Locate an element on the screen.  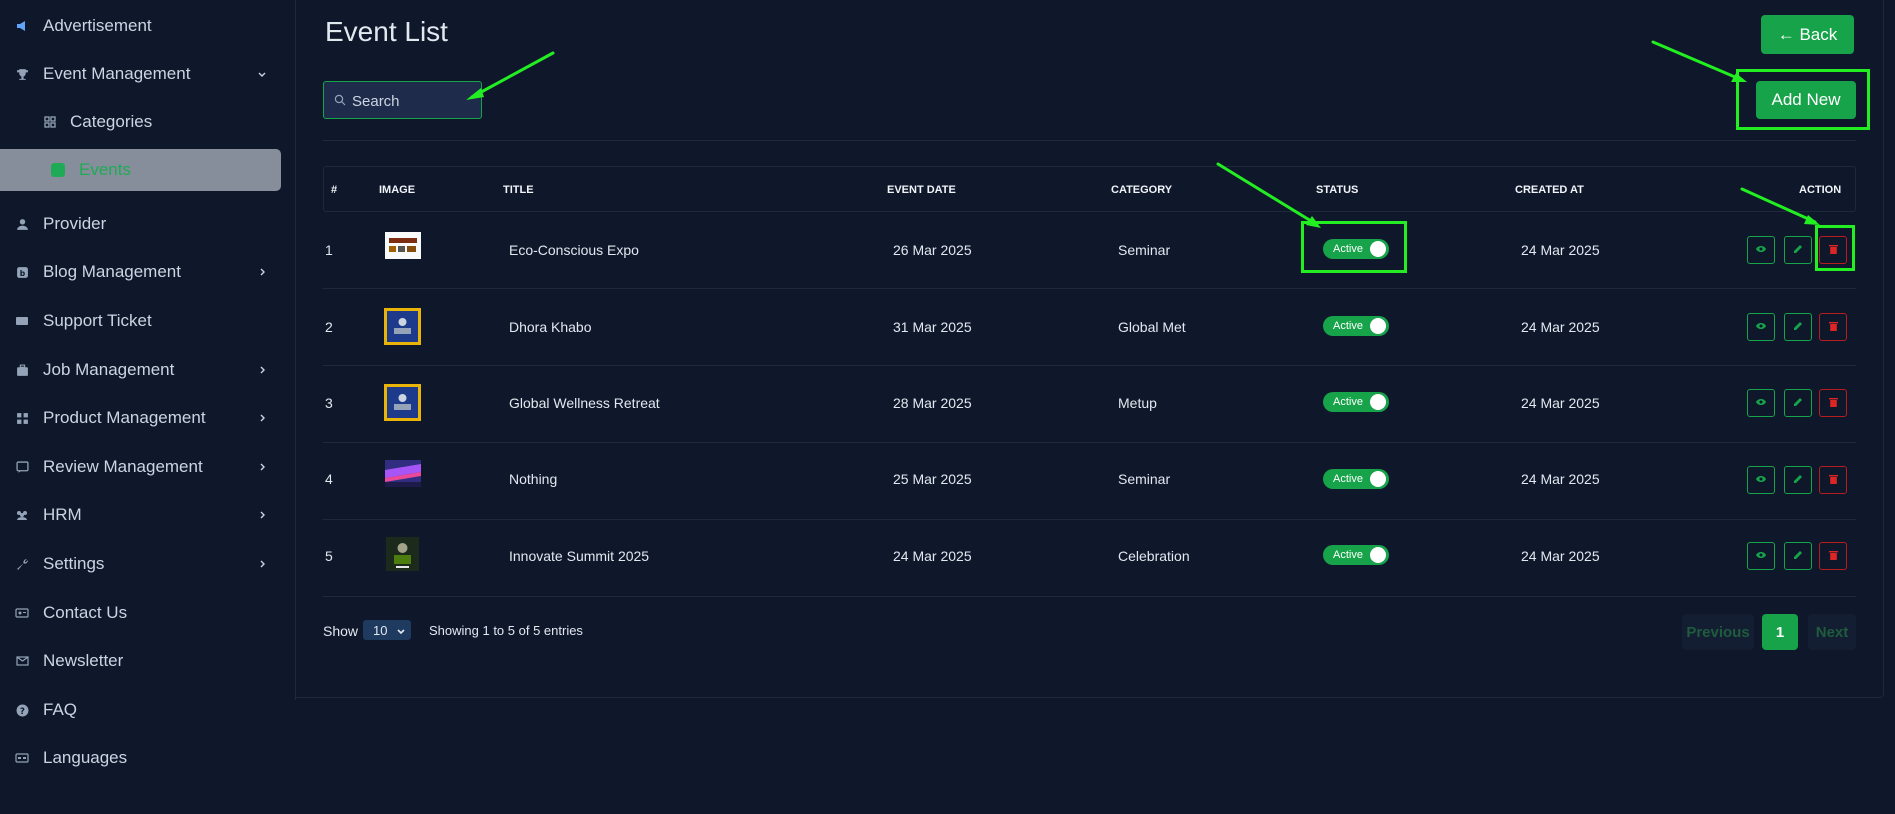
sidebar-item-label: Advertisement is located at coordinates (97, 25).